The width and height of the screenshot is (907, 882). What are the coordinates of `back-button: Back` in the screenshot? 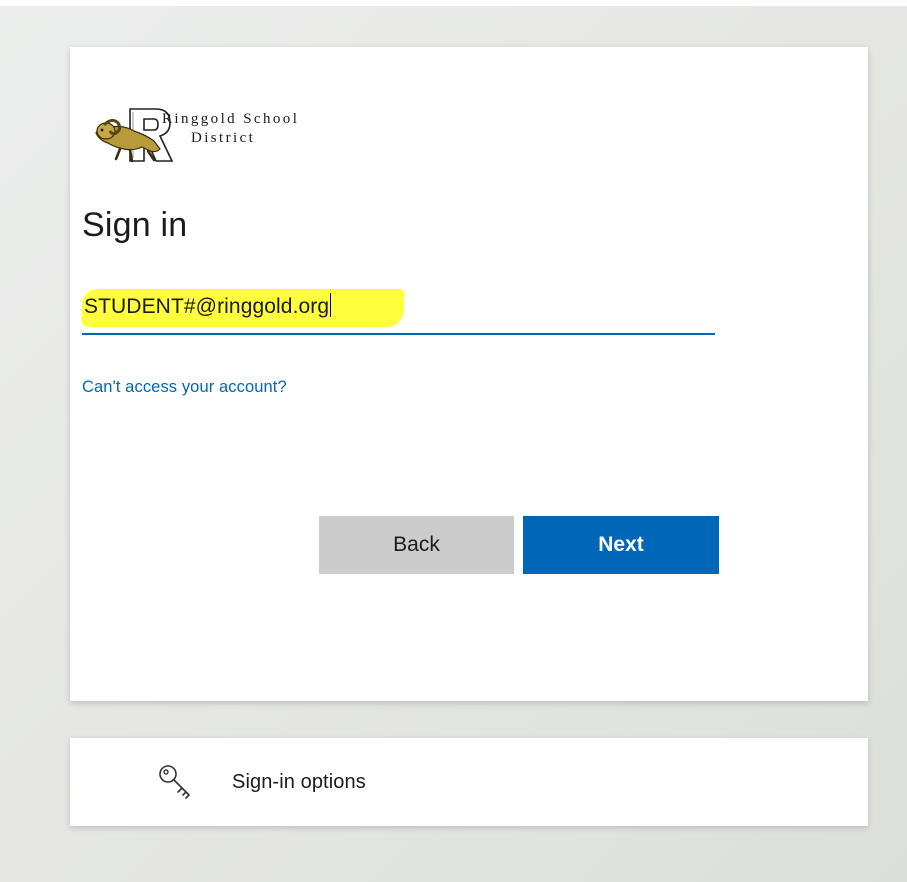 It's located at (416, 545).